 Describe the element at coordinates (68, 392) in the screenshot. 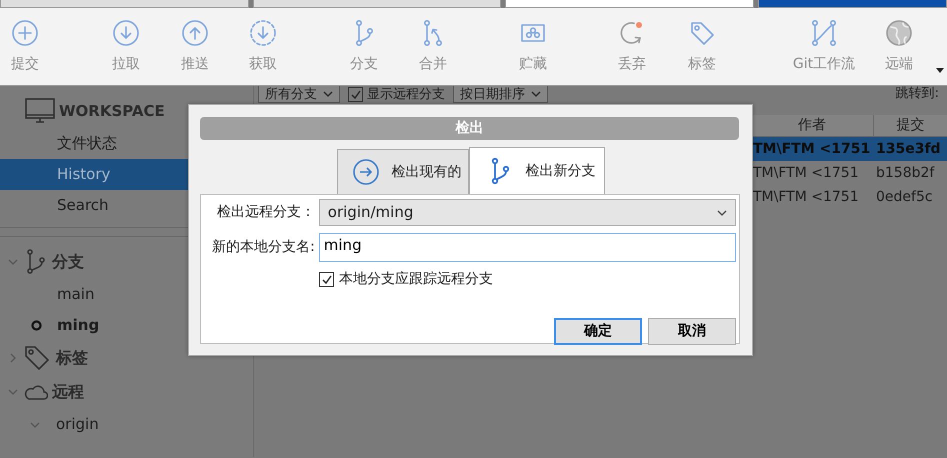

I see `section-header: 远程` at that location.